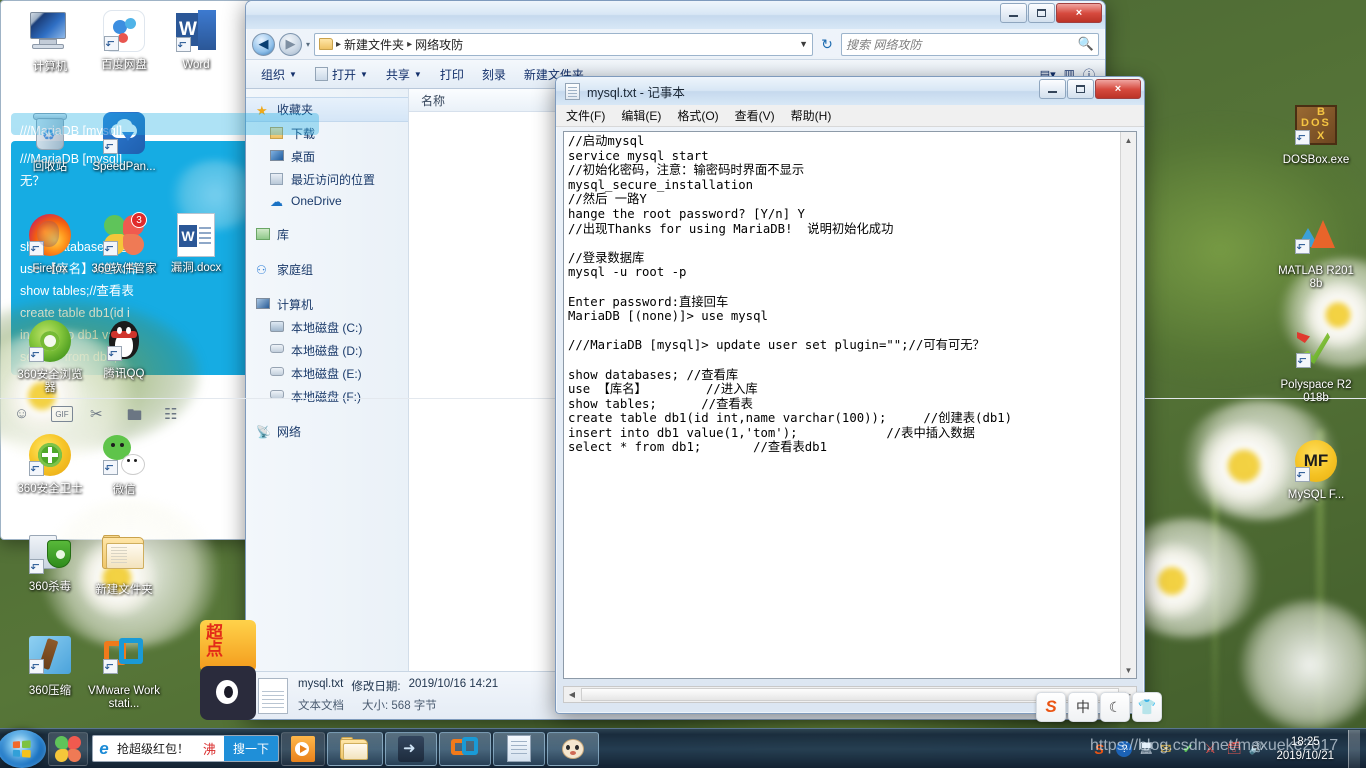 The image size is (1366, 768). What do you see at coordinates (327, 201) in the screenshot?
I see `sidebar-item-onedrive: ☁ OneDrive` at bounding box center [327, 201].